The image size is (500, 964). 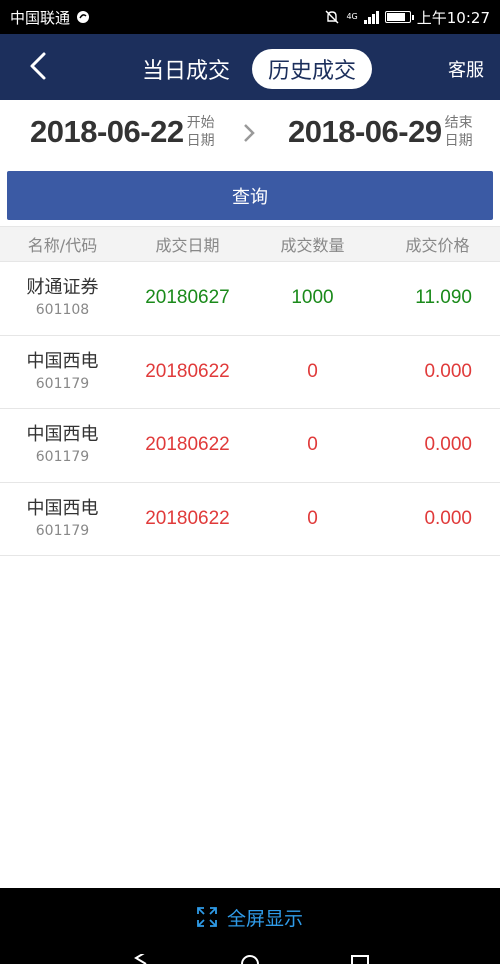 I want to click on tab-history-trades: 历史成交, so click(x=312, y=69).